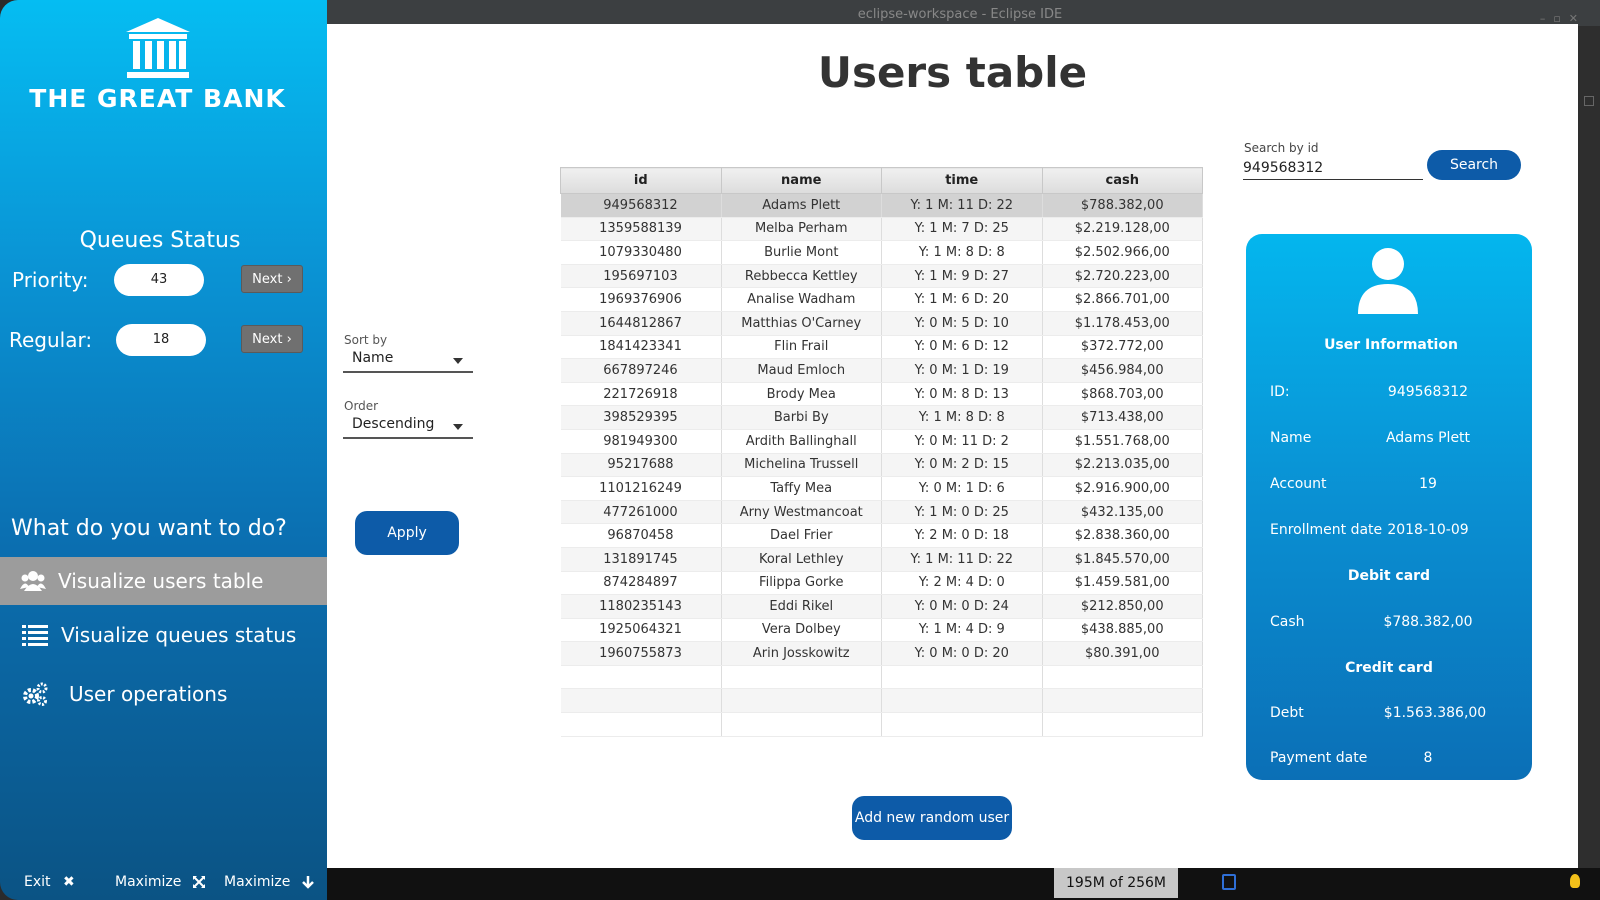 This screenshot has width=1600, height=900. What do you see at coordinates (962, 252) in the screenshot?
I see `cell-time: Y: 1 M: 8 D: 8` at bounding box center [962, 252].